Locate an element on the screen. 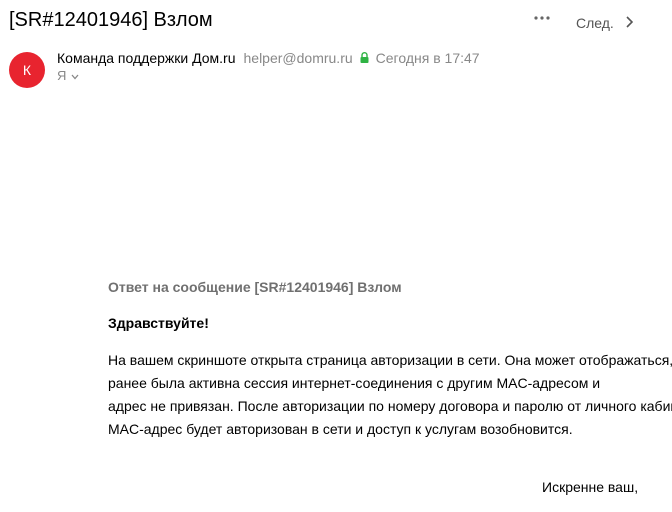 The image size is (672, 512). sender-email: helper@domru.ru is located at coordinates (298, 58).